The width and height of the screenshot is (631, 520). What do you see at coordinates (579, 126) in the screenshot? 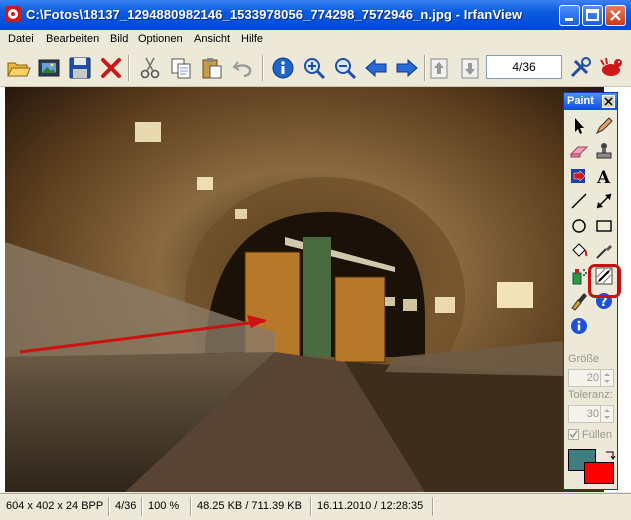
I see `selection-arrow-icon` at bounding box center [579, 126].